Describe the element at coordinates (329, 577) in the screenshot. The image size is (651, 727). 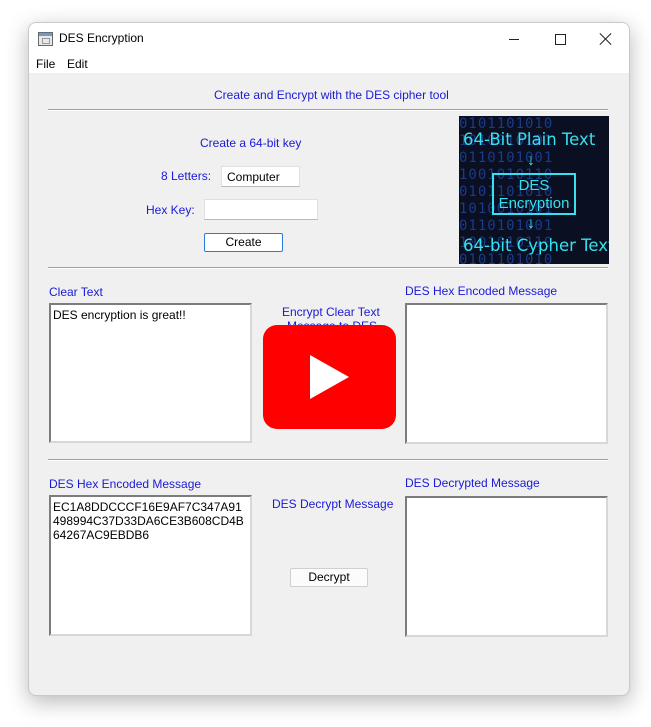
I see `decrypt-button: Decrypt` at that location.